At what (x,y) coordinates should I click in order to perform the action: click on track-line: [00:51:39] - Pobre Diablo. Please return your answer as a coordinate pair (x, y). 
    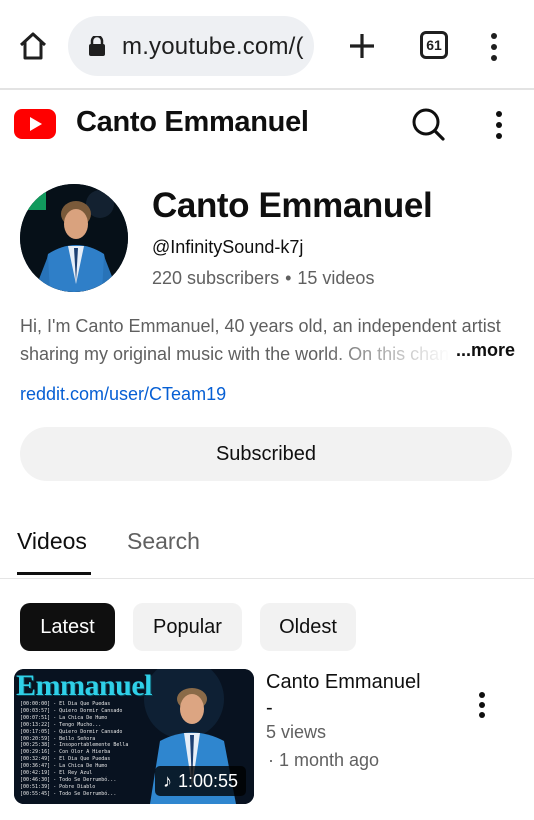
    Looking at the image, I should click on (58, 786).